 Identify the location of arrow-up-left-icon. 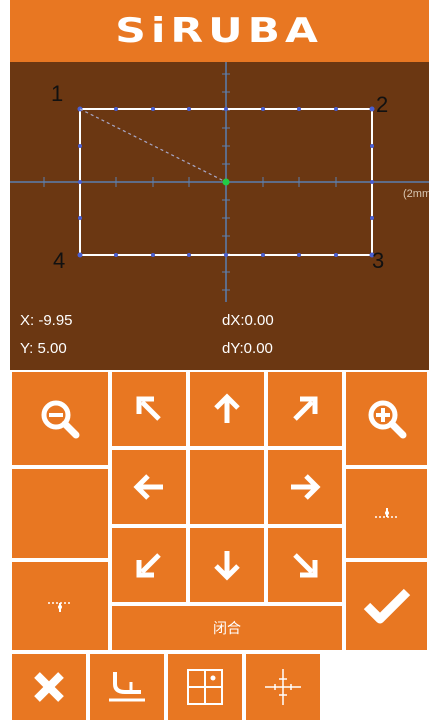
(148, 408).